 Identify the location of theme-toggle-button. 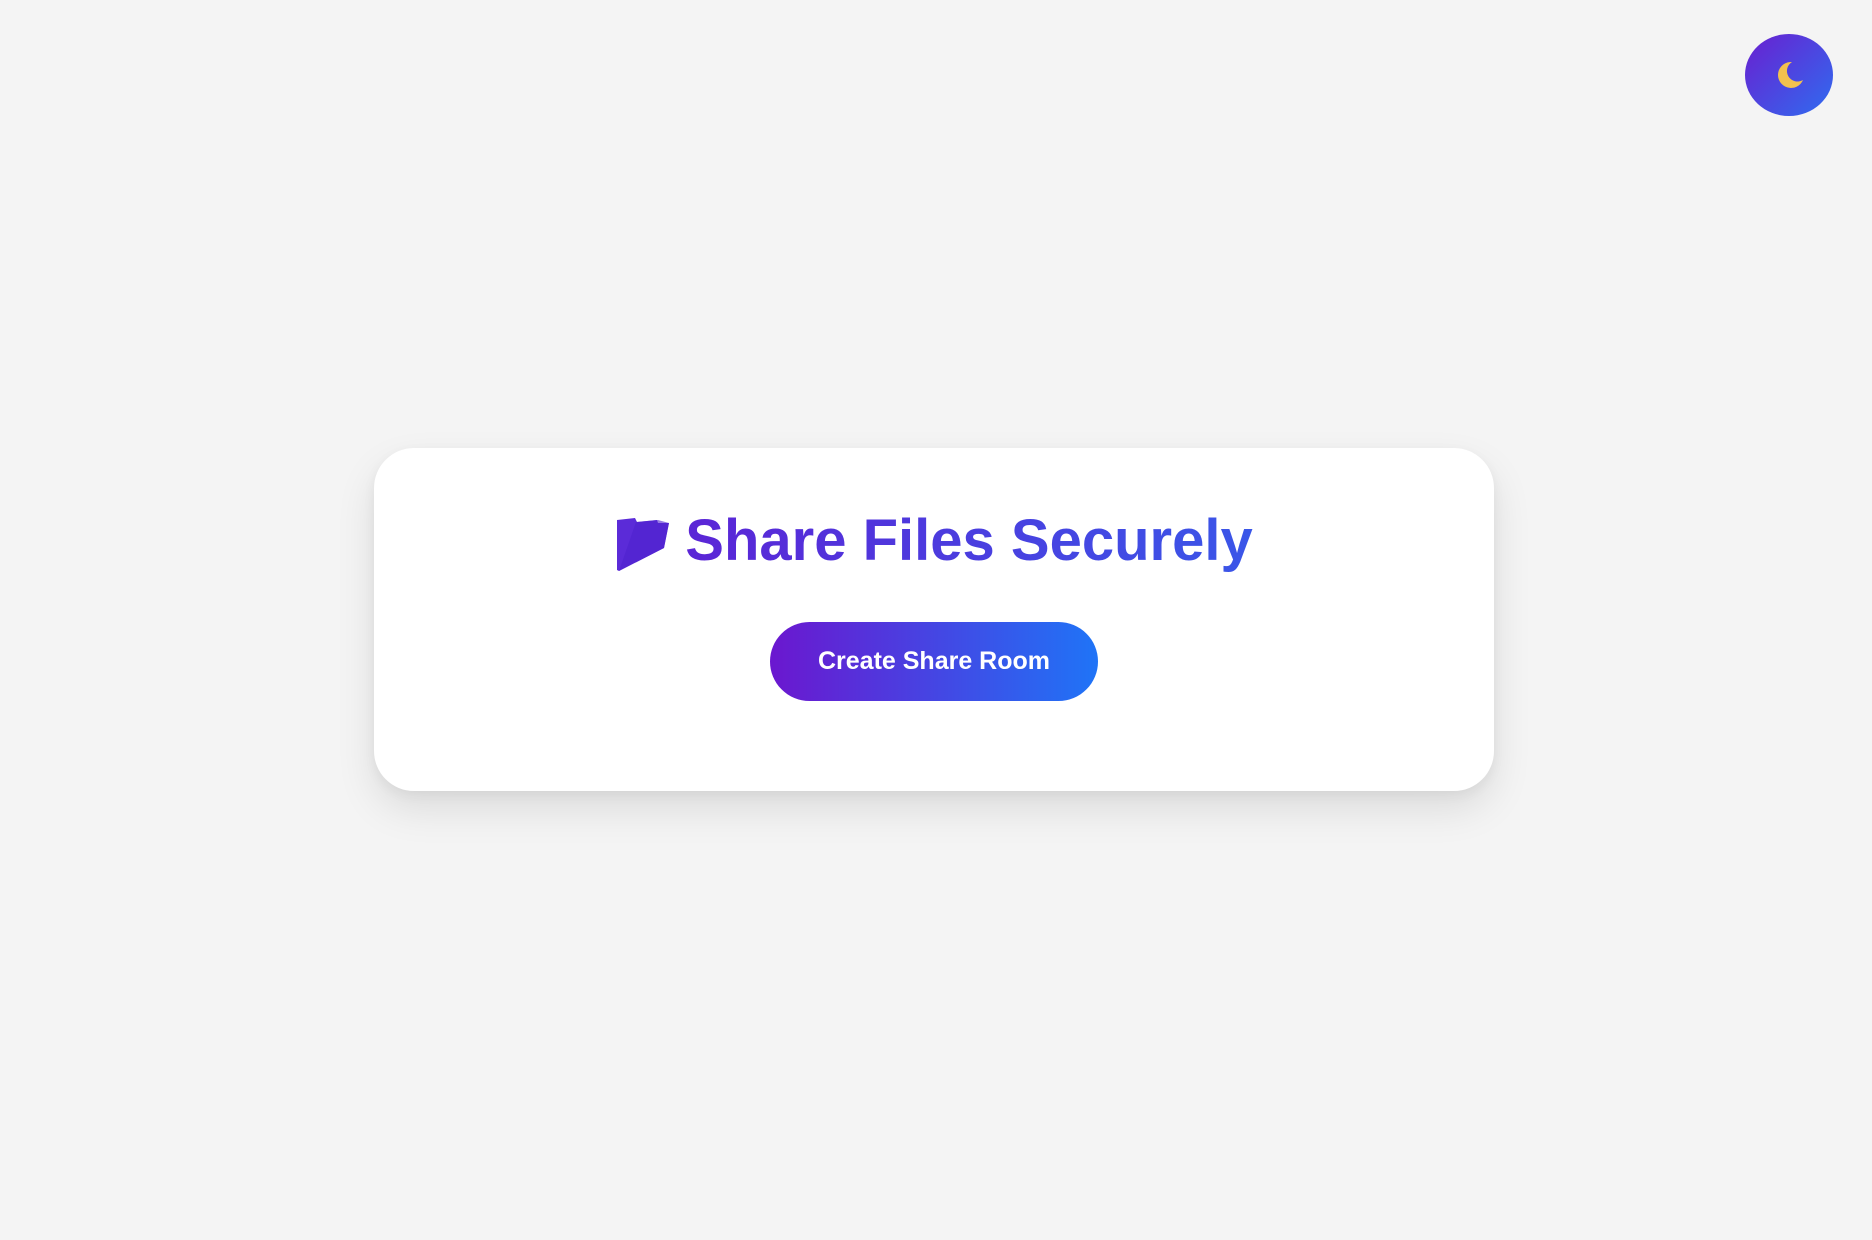
(1789, 75).